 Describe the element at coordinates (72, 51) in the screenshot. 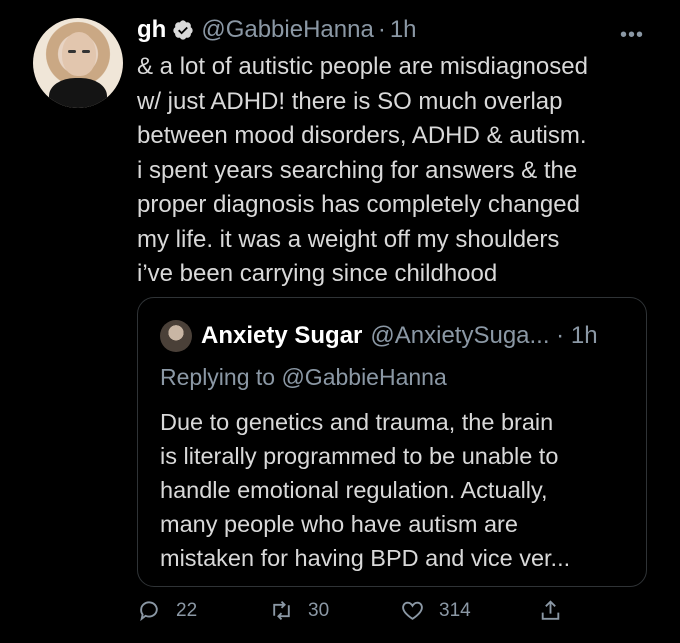

I see `avatar-eye-left` at that location.